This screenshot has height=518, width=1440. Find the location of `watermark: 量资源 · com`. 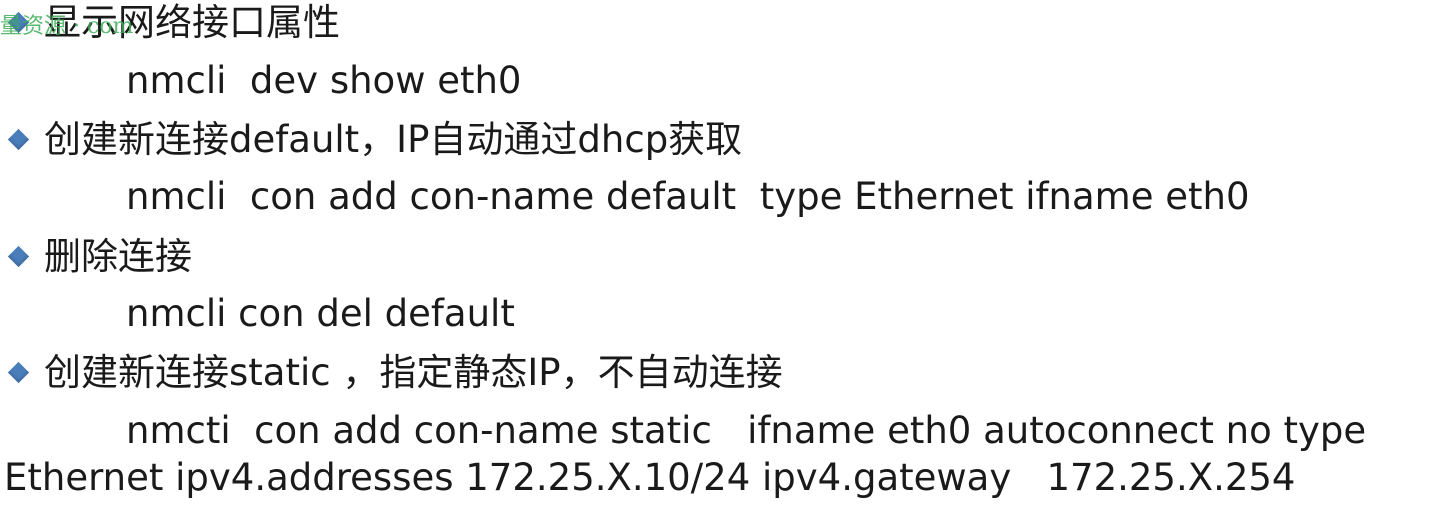

watermark: 量资源 · com is located at coordinates (67, 26).